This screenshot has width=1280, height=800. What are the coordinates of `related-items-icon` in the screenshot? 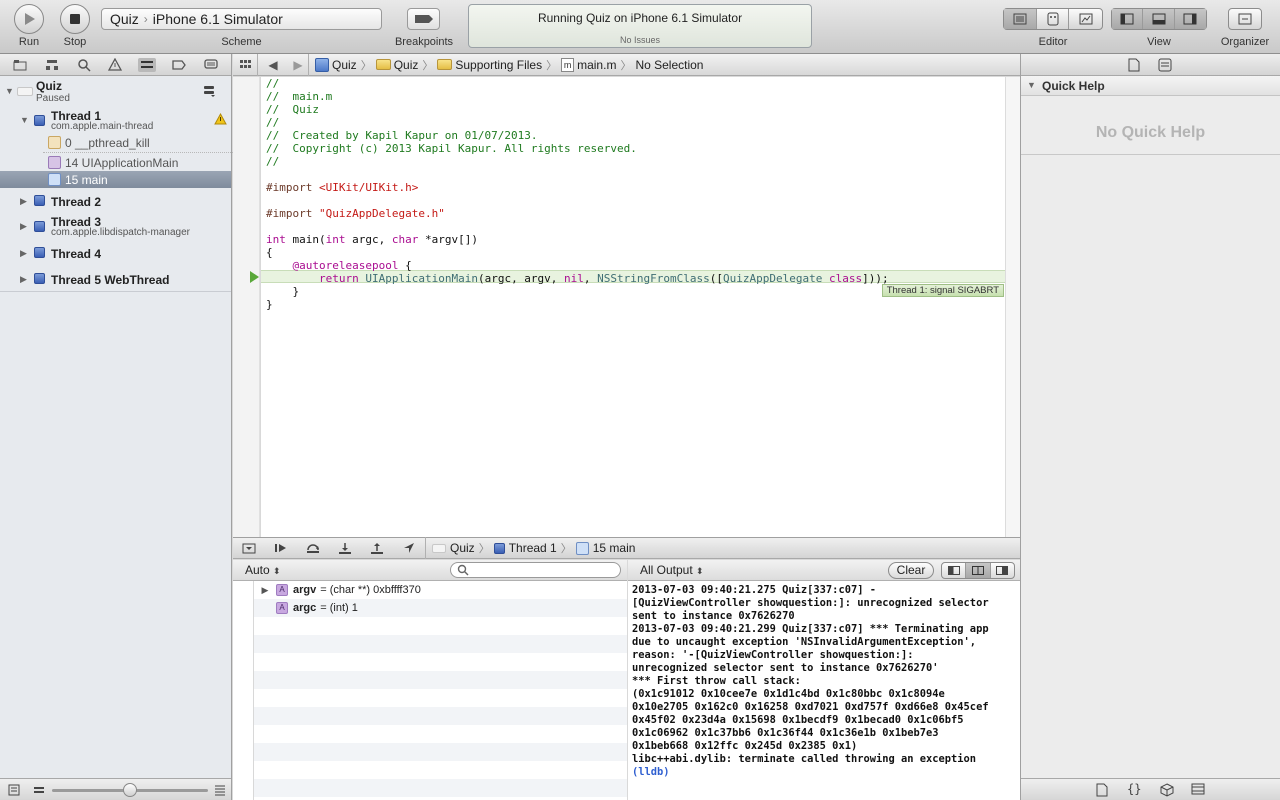 It's located at (245, 64).